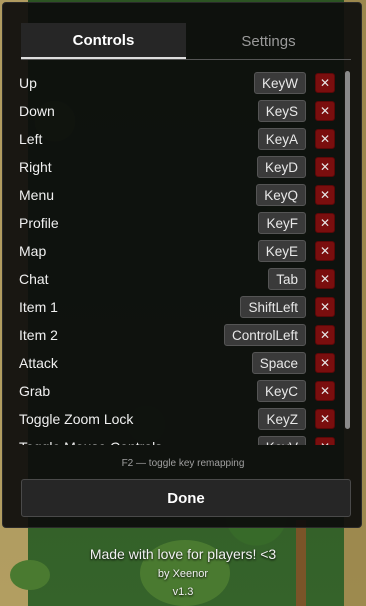 This screenshot has height=606, width=366. I want to click on key-binding-button: ShiftLeft, so click(273, 307).